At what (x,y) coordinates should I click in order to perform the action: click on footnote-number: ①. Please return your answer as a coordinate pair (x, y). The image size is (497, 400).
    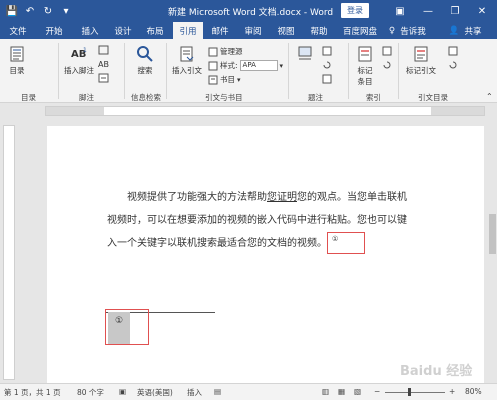
    Looking at the image, I should click on (119, 328).